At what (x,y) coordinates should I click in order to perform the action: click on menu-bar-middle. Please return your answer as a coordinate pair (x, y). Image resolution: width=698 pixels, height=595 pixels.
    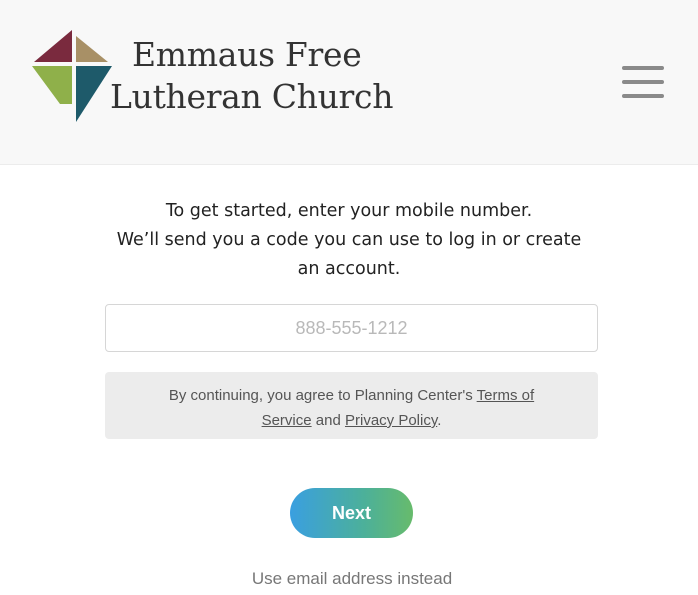
    Looking at the image, I should click on (643, 82).